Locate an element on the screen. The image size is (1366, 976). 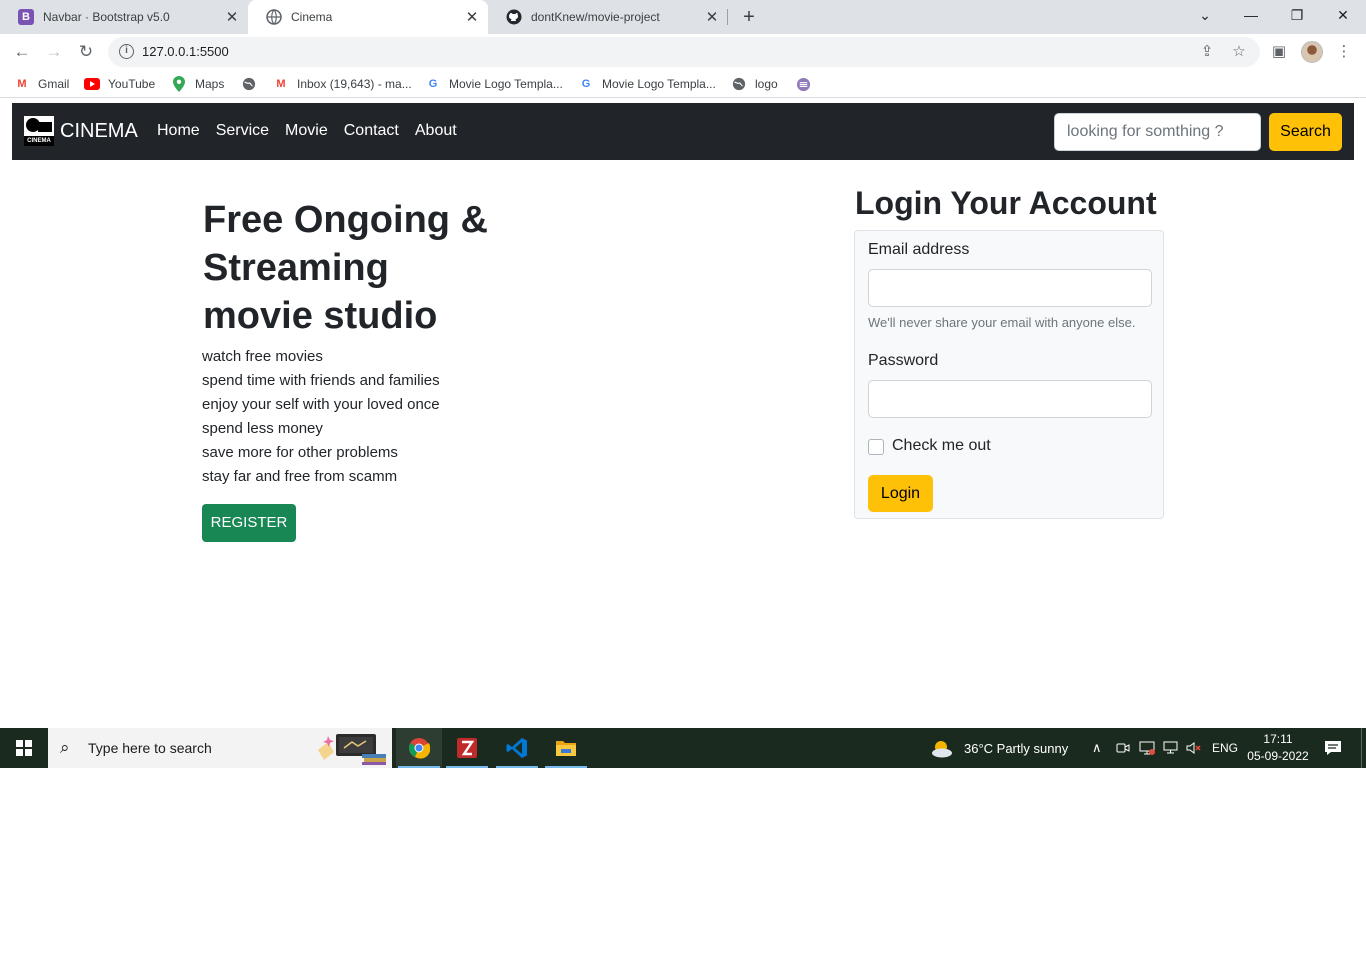
menu-circle-icon is located at coordinates (803, 84).